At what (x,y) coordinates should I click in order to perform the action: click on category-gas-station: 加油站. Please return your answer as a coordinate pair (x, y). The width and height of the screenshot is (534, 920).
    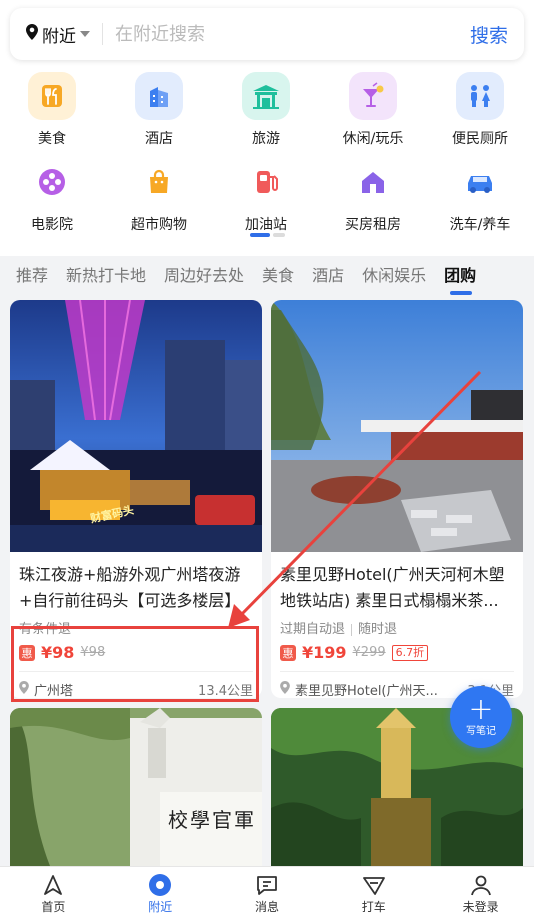
    Looking at the image, I should click on (266, 196).